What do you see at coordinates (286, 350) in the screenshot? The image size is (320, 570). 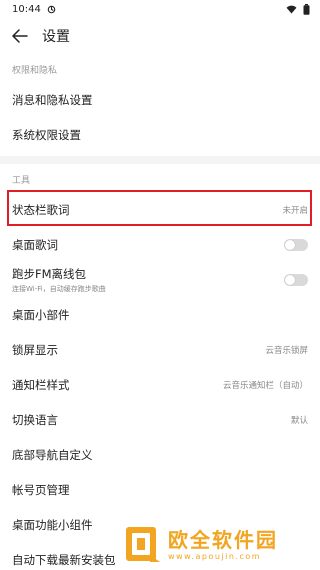 I see `row-value: 云音乐锁屏` at bounding box center [286, 350].